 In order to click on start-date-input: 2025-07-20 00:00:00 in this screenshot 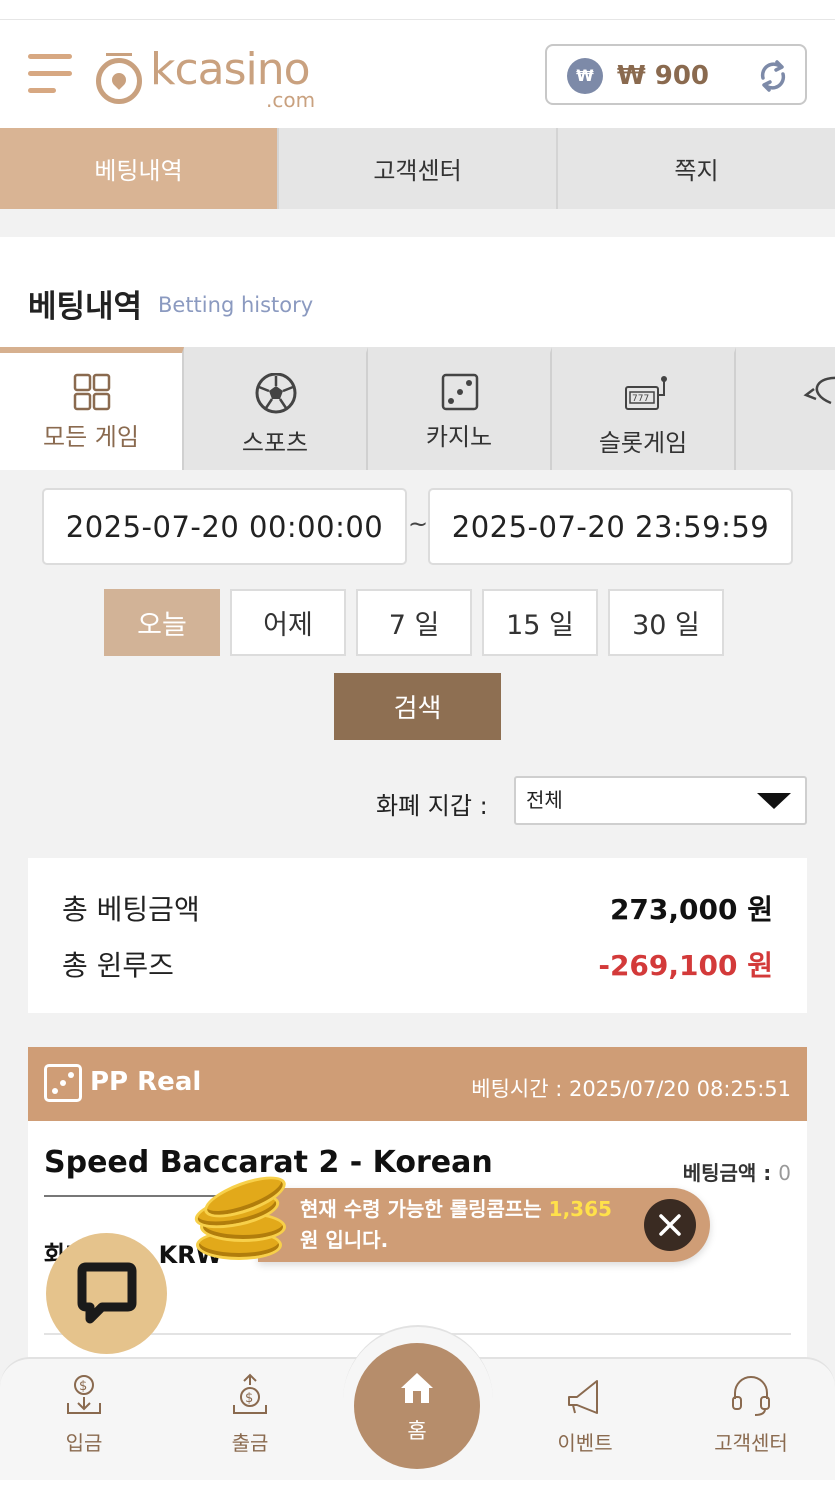, I will do `click(224, 526)`.